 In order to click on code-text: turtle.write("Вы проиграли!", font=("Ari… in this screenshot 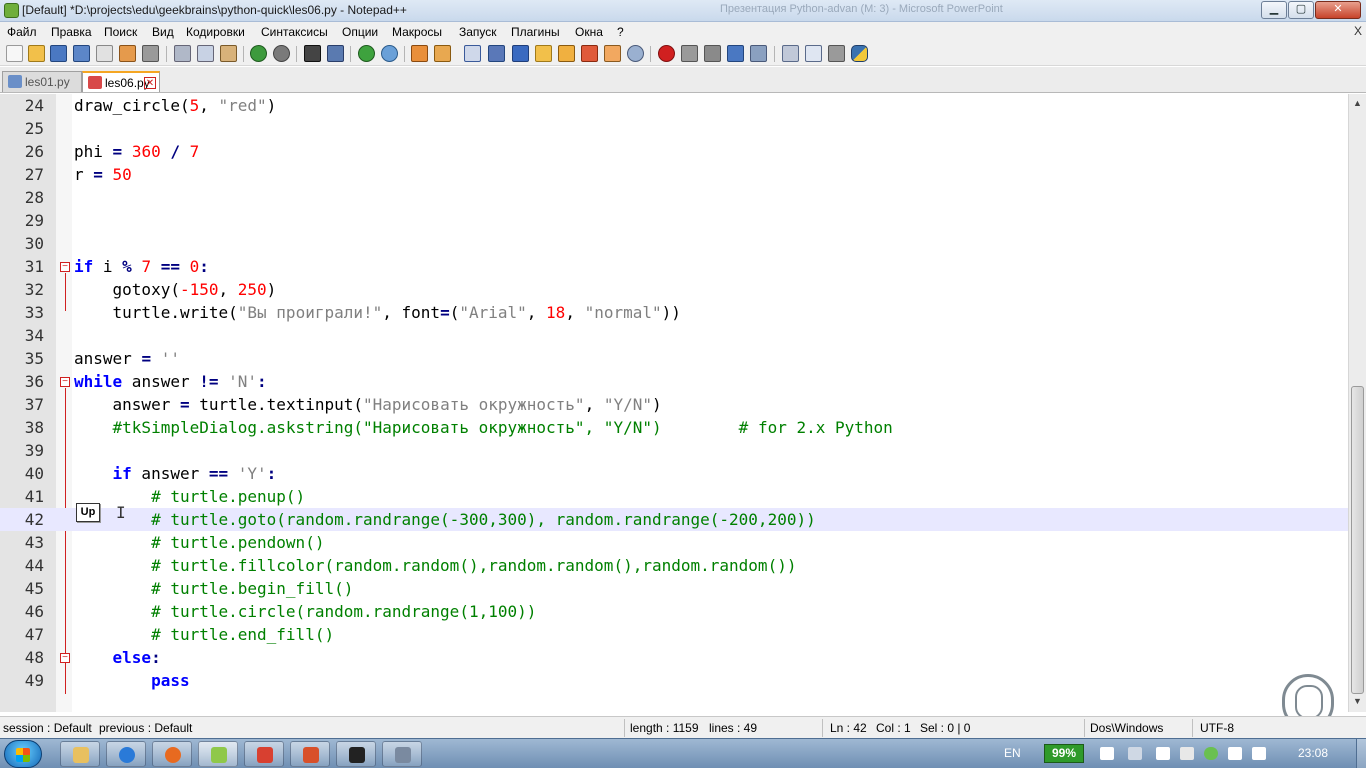, I will do `click(377, 312)`.